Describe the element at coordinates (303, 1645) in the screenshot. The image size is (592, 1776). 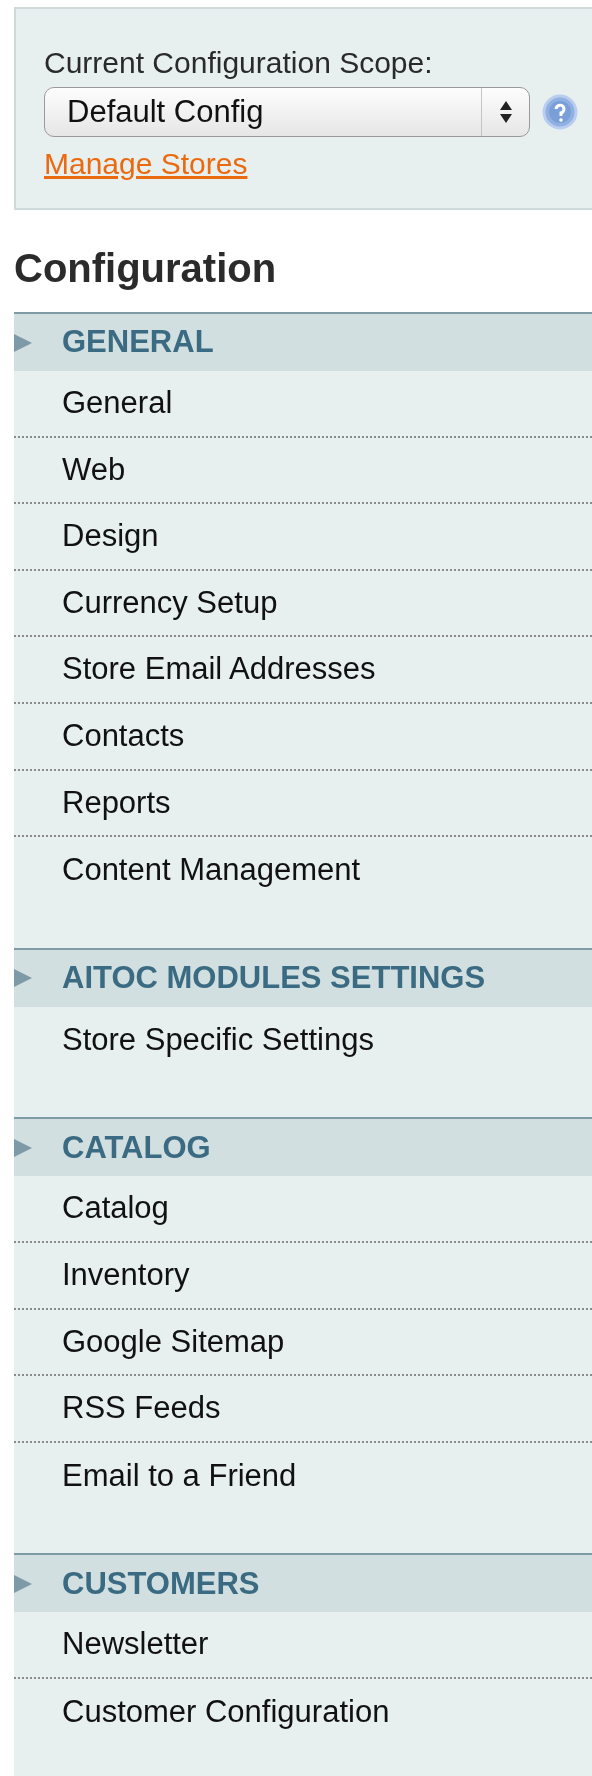
I see `menu-item: Newsletter` at that location.